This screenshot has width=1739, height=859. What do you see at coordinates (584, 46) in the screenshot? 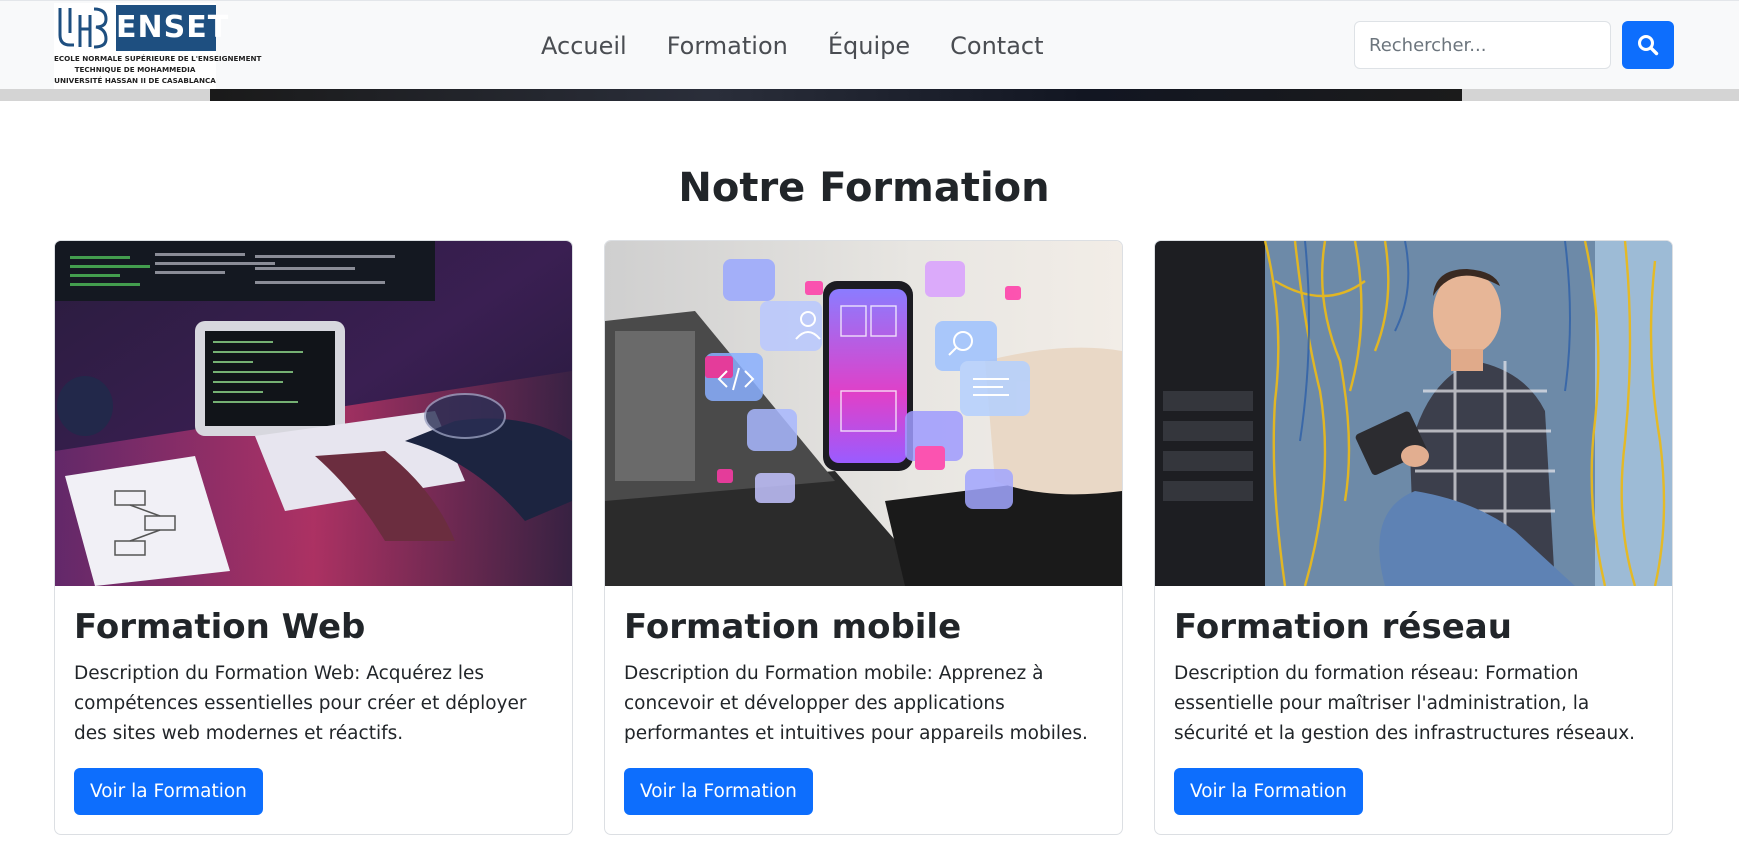
I see `nav-link-accueil: Accueil` at bounding box center [584, 46].